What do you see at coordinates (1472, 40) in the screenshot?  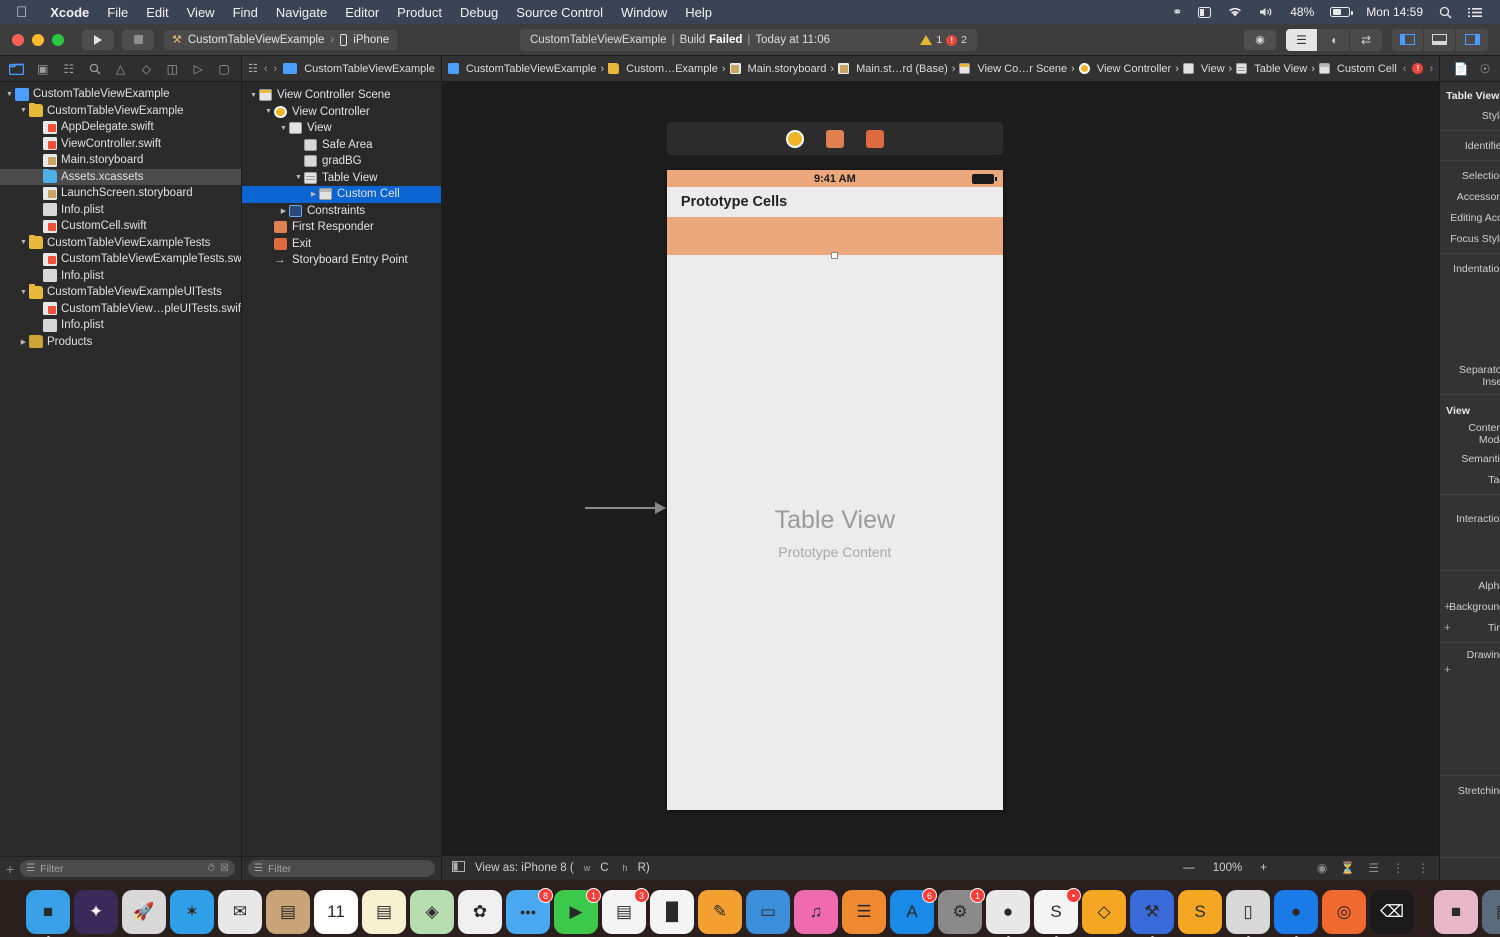 I see `inspector-toggle-button` at bounding box center [1472, 40].